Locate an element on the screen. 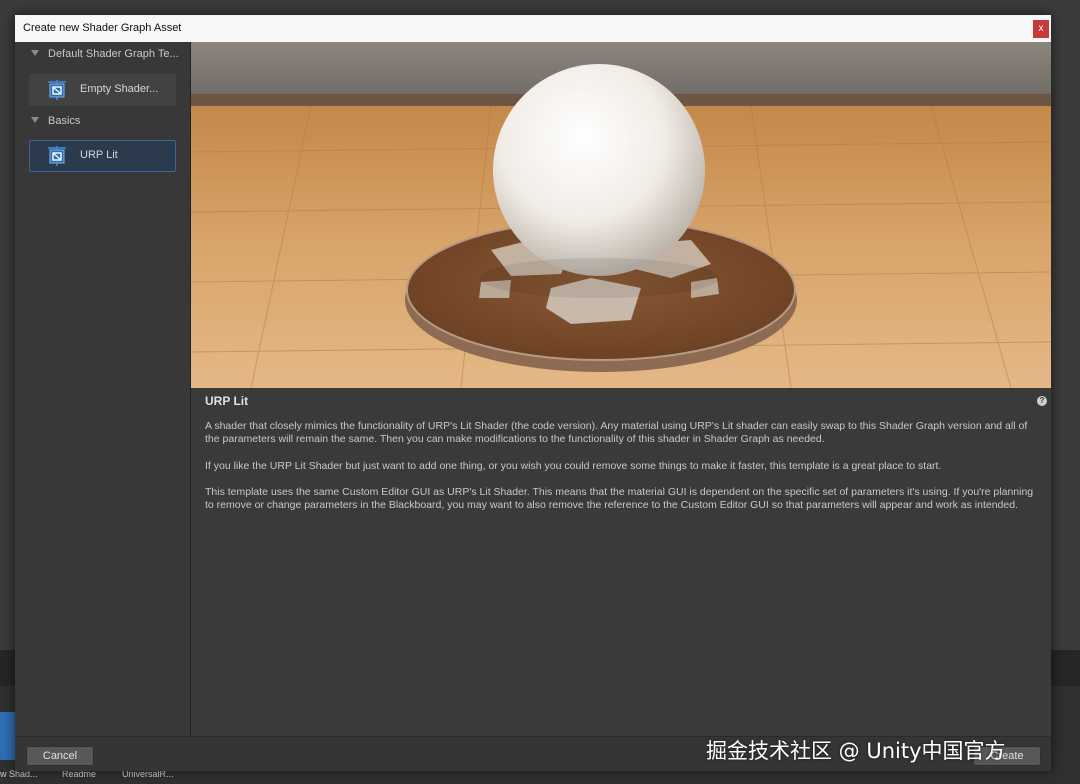 The width and height of the screenshot is (1080, 784). template-group-basics: Basics is located at coordinates (102, 123).